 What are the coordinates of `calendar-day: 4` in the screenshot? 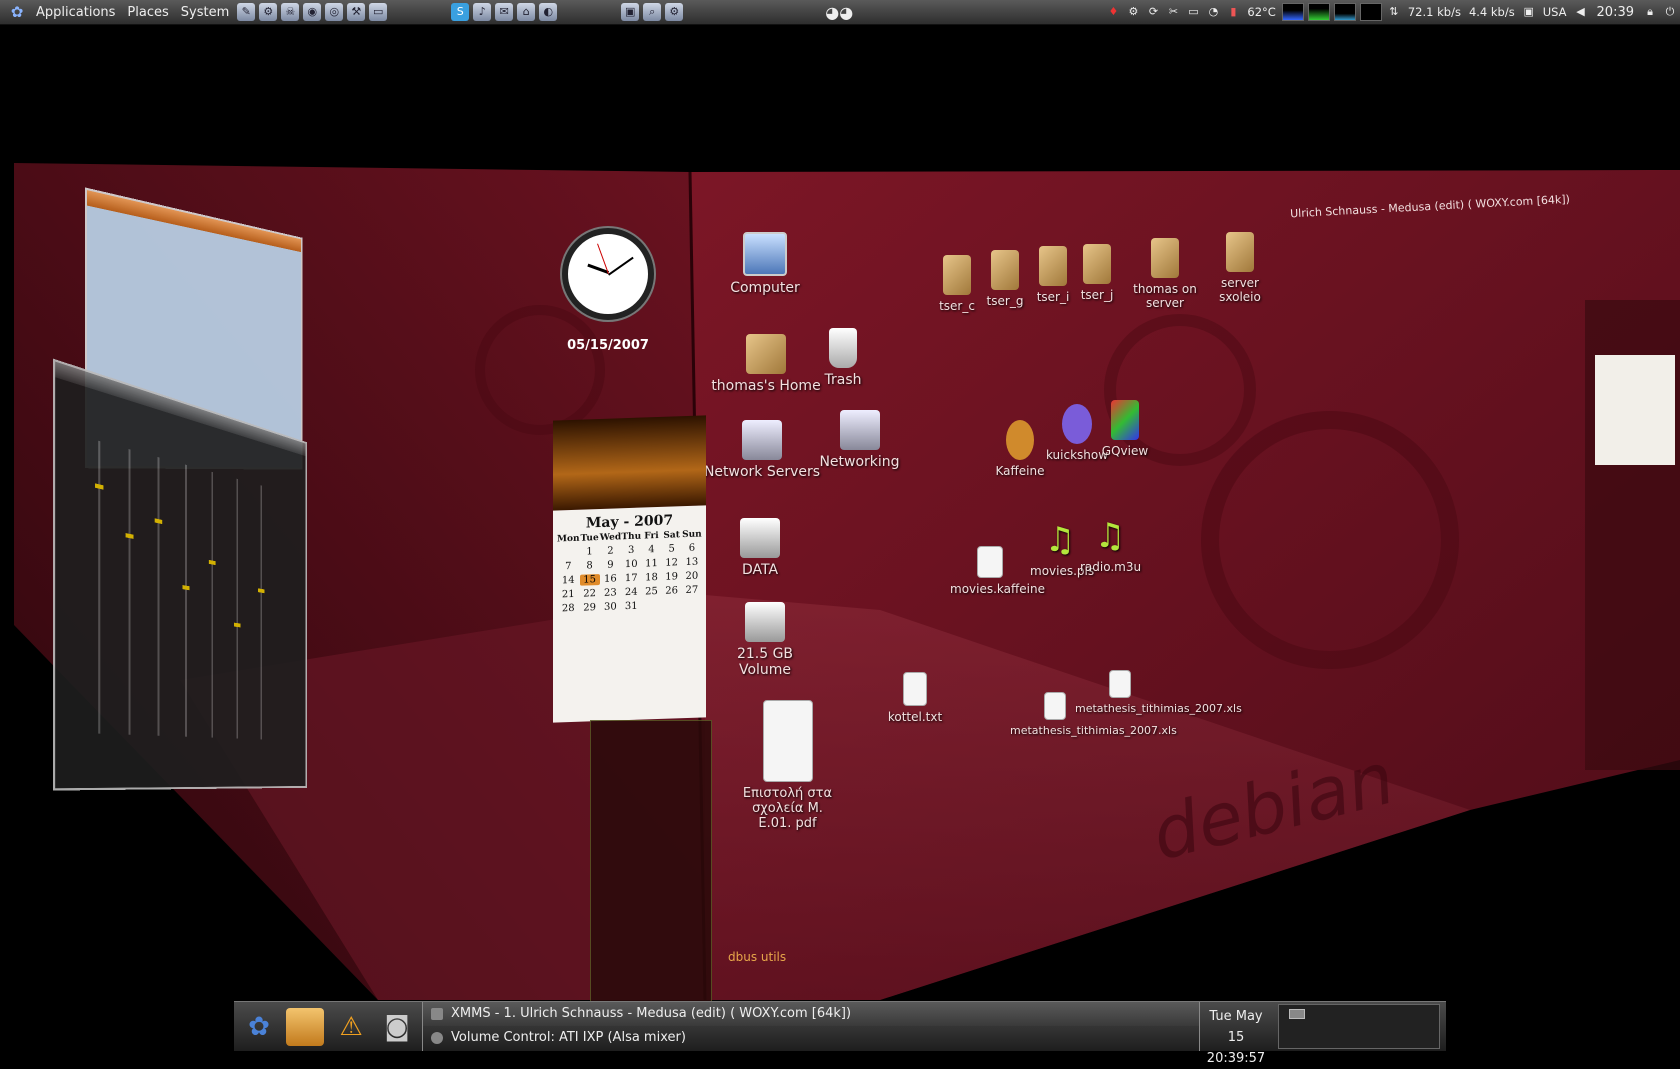 It's located at (651, 550).